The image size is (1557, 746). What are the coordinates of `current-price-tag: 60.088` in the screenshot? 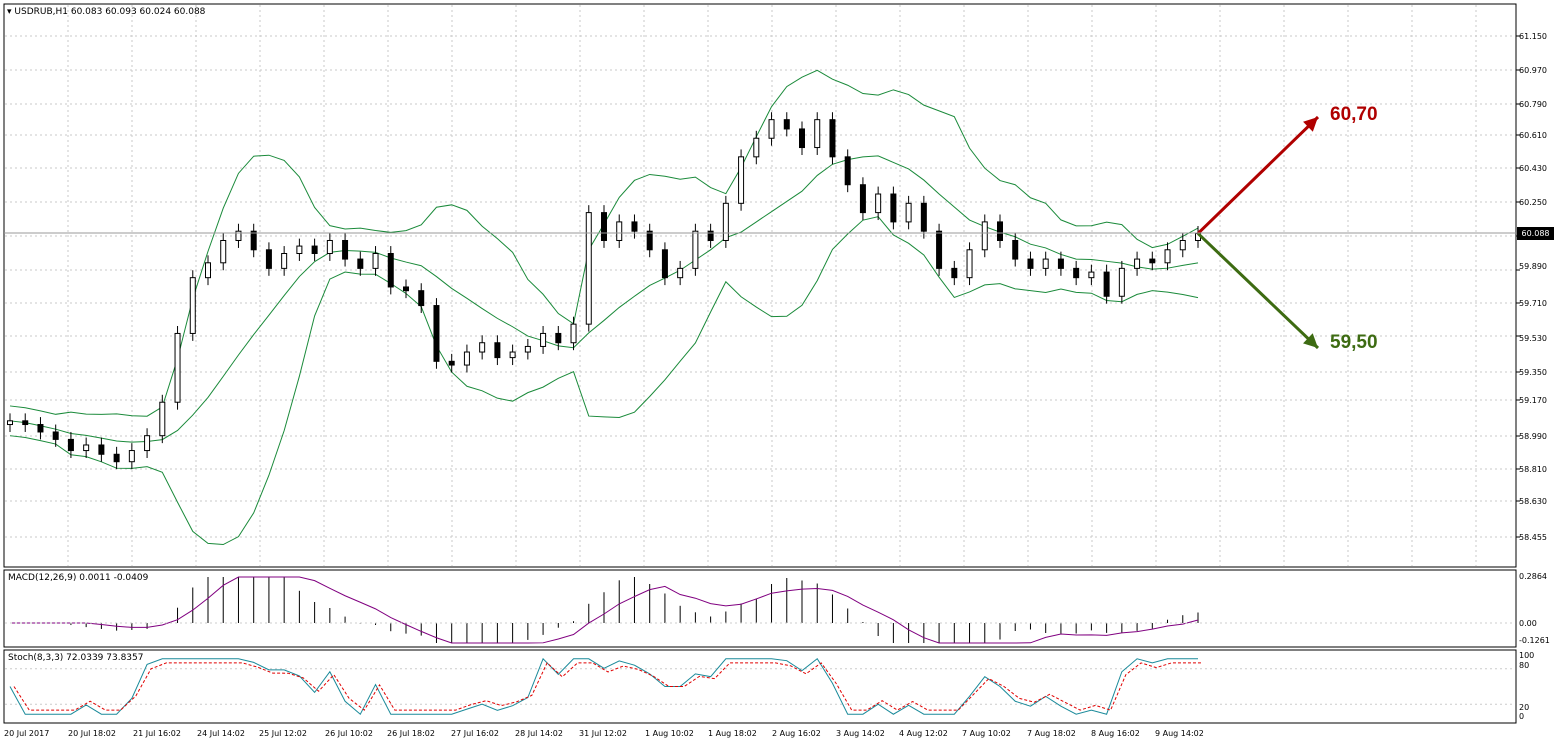 It's located at (1535, 233).